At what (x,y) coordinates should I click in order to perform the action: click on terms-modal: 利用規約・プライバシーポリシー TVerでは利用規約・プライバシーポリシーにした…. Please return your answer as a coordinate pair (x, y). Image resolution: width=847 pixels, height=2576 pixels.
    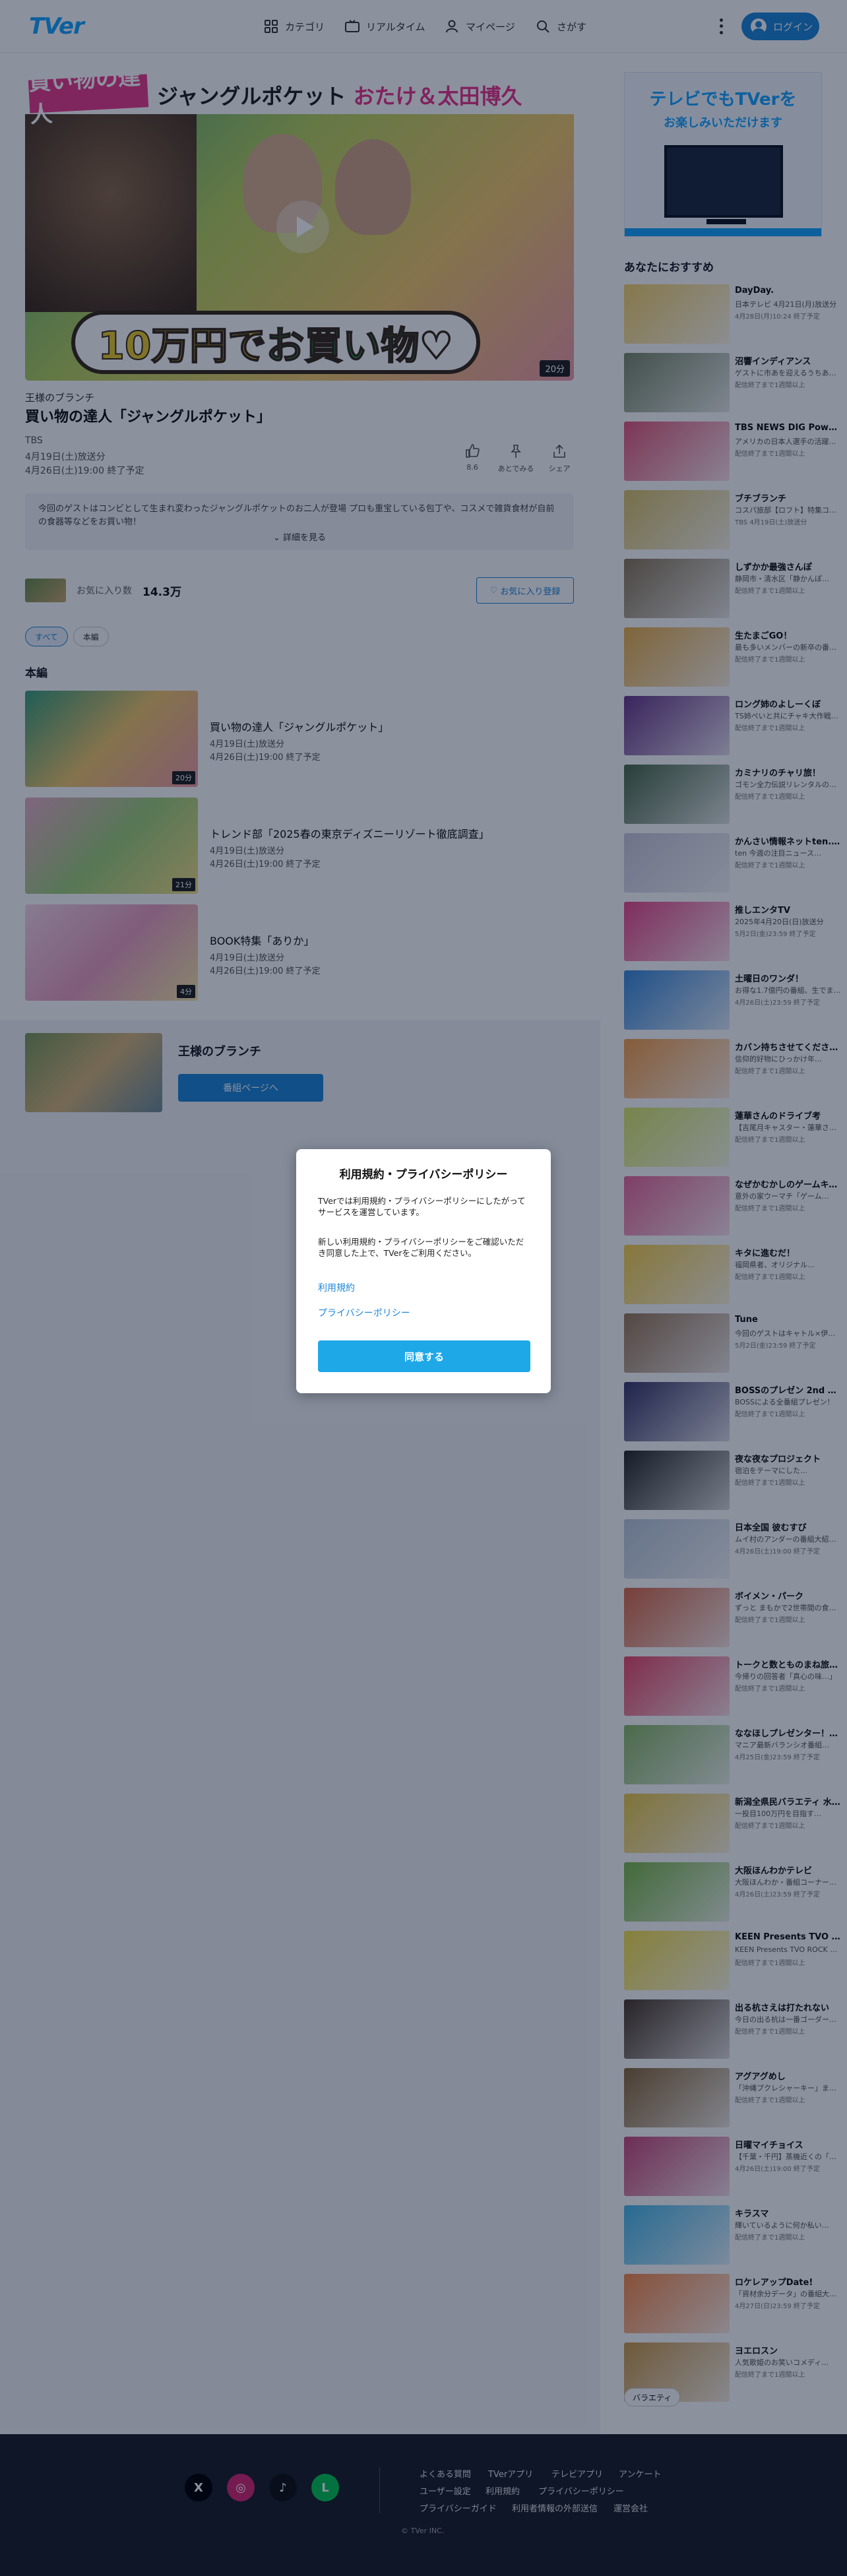
    Looking at the image, I should click on (423, 1271).